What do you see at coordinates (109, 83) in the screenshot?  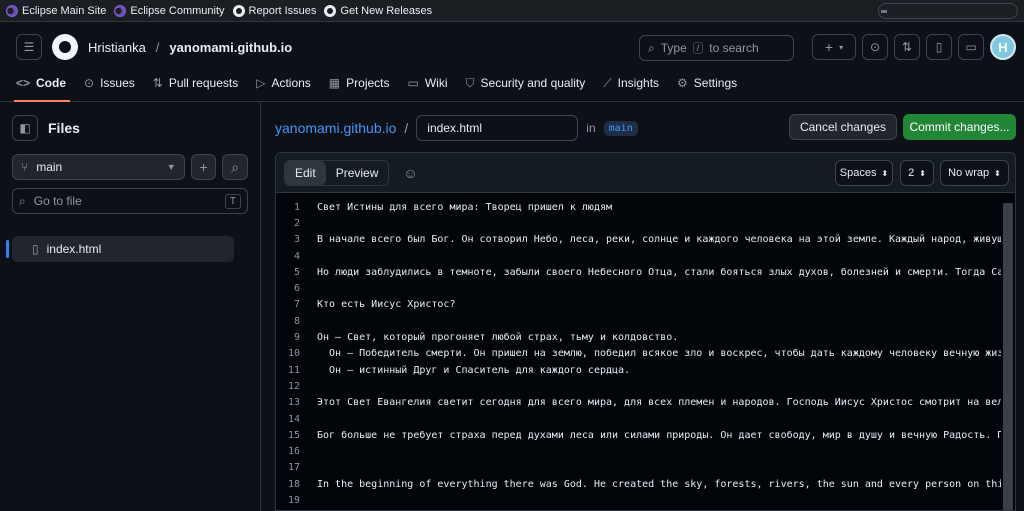 I see `tab-issues: ⊙ Issues` at bounding box center [109, 83].